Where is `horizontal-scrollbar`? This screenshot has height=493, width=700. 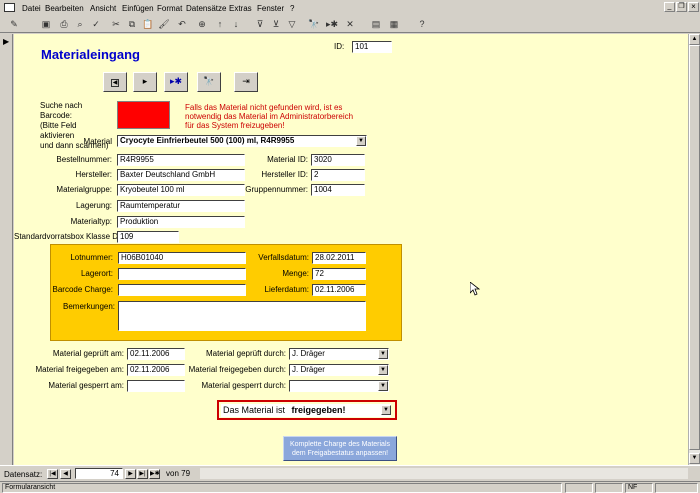
horizontal-scrollbar is located at coordinates (444, 473).